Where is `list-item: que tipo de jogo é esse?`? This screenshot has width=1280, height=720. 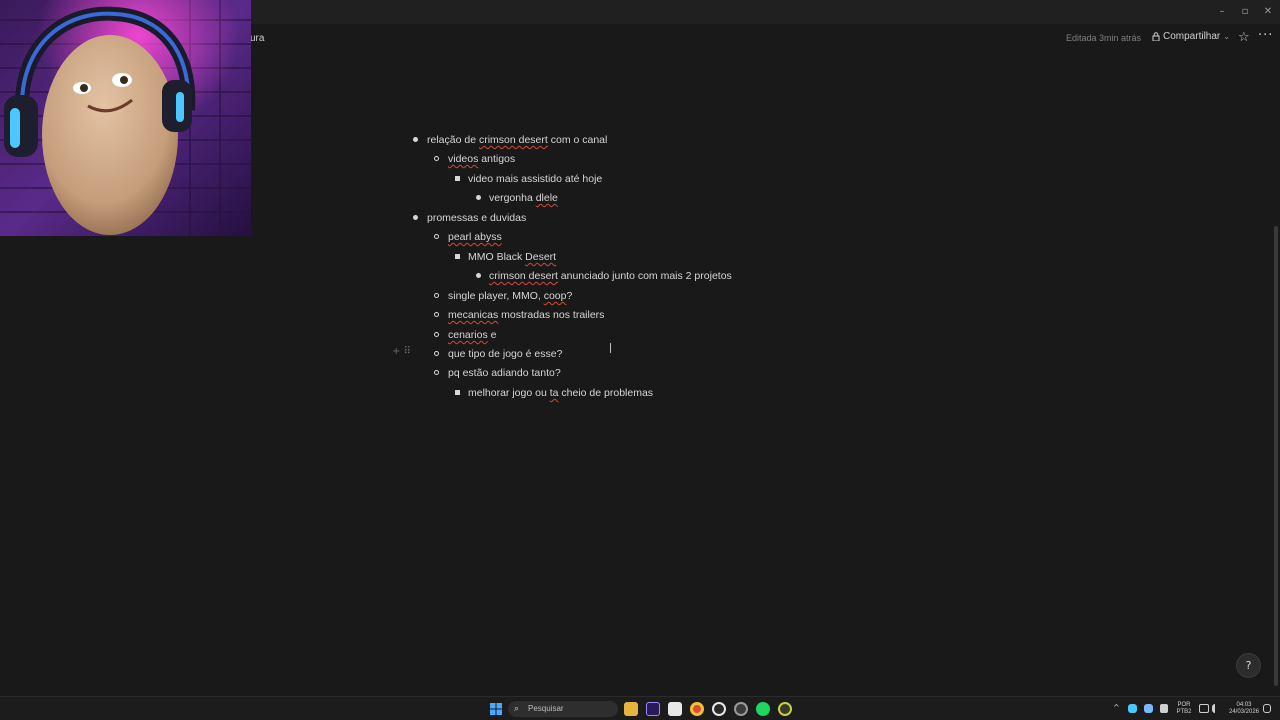
list-item: que tipo de jogo é esse? is located at coordinates (505, 354).